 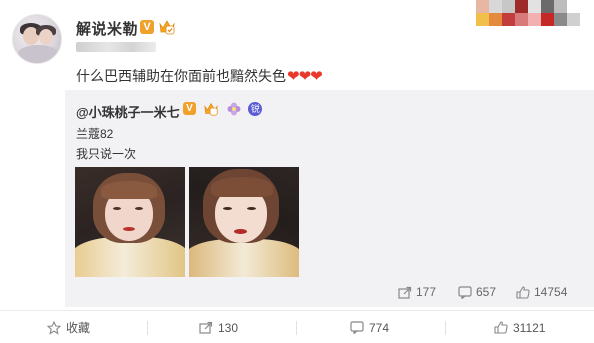 What do you see at coordinates (426, 292) in the screenshot?
I see `repost-count: 177` at bounding box center [426, 292].